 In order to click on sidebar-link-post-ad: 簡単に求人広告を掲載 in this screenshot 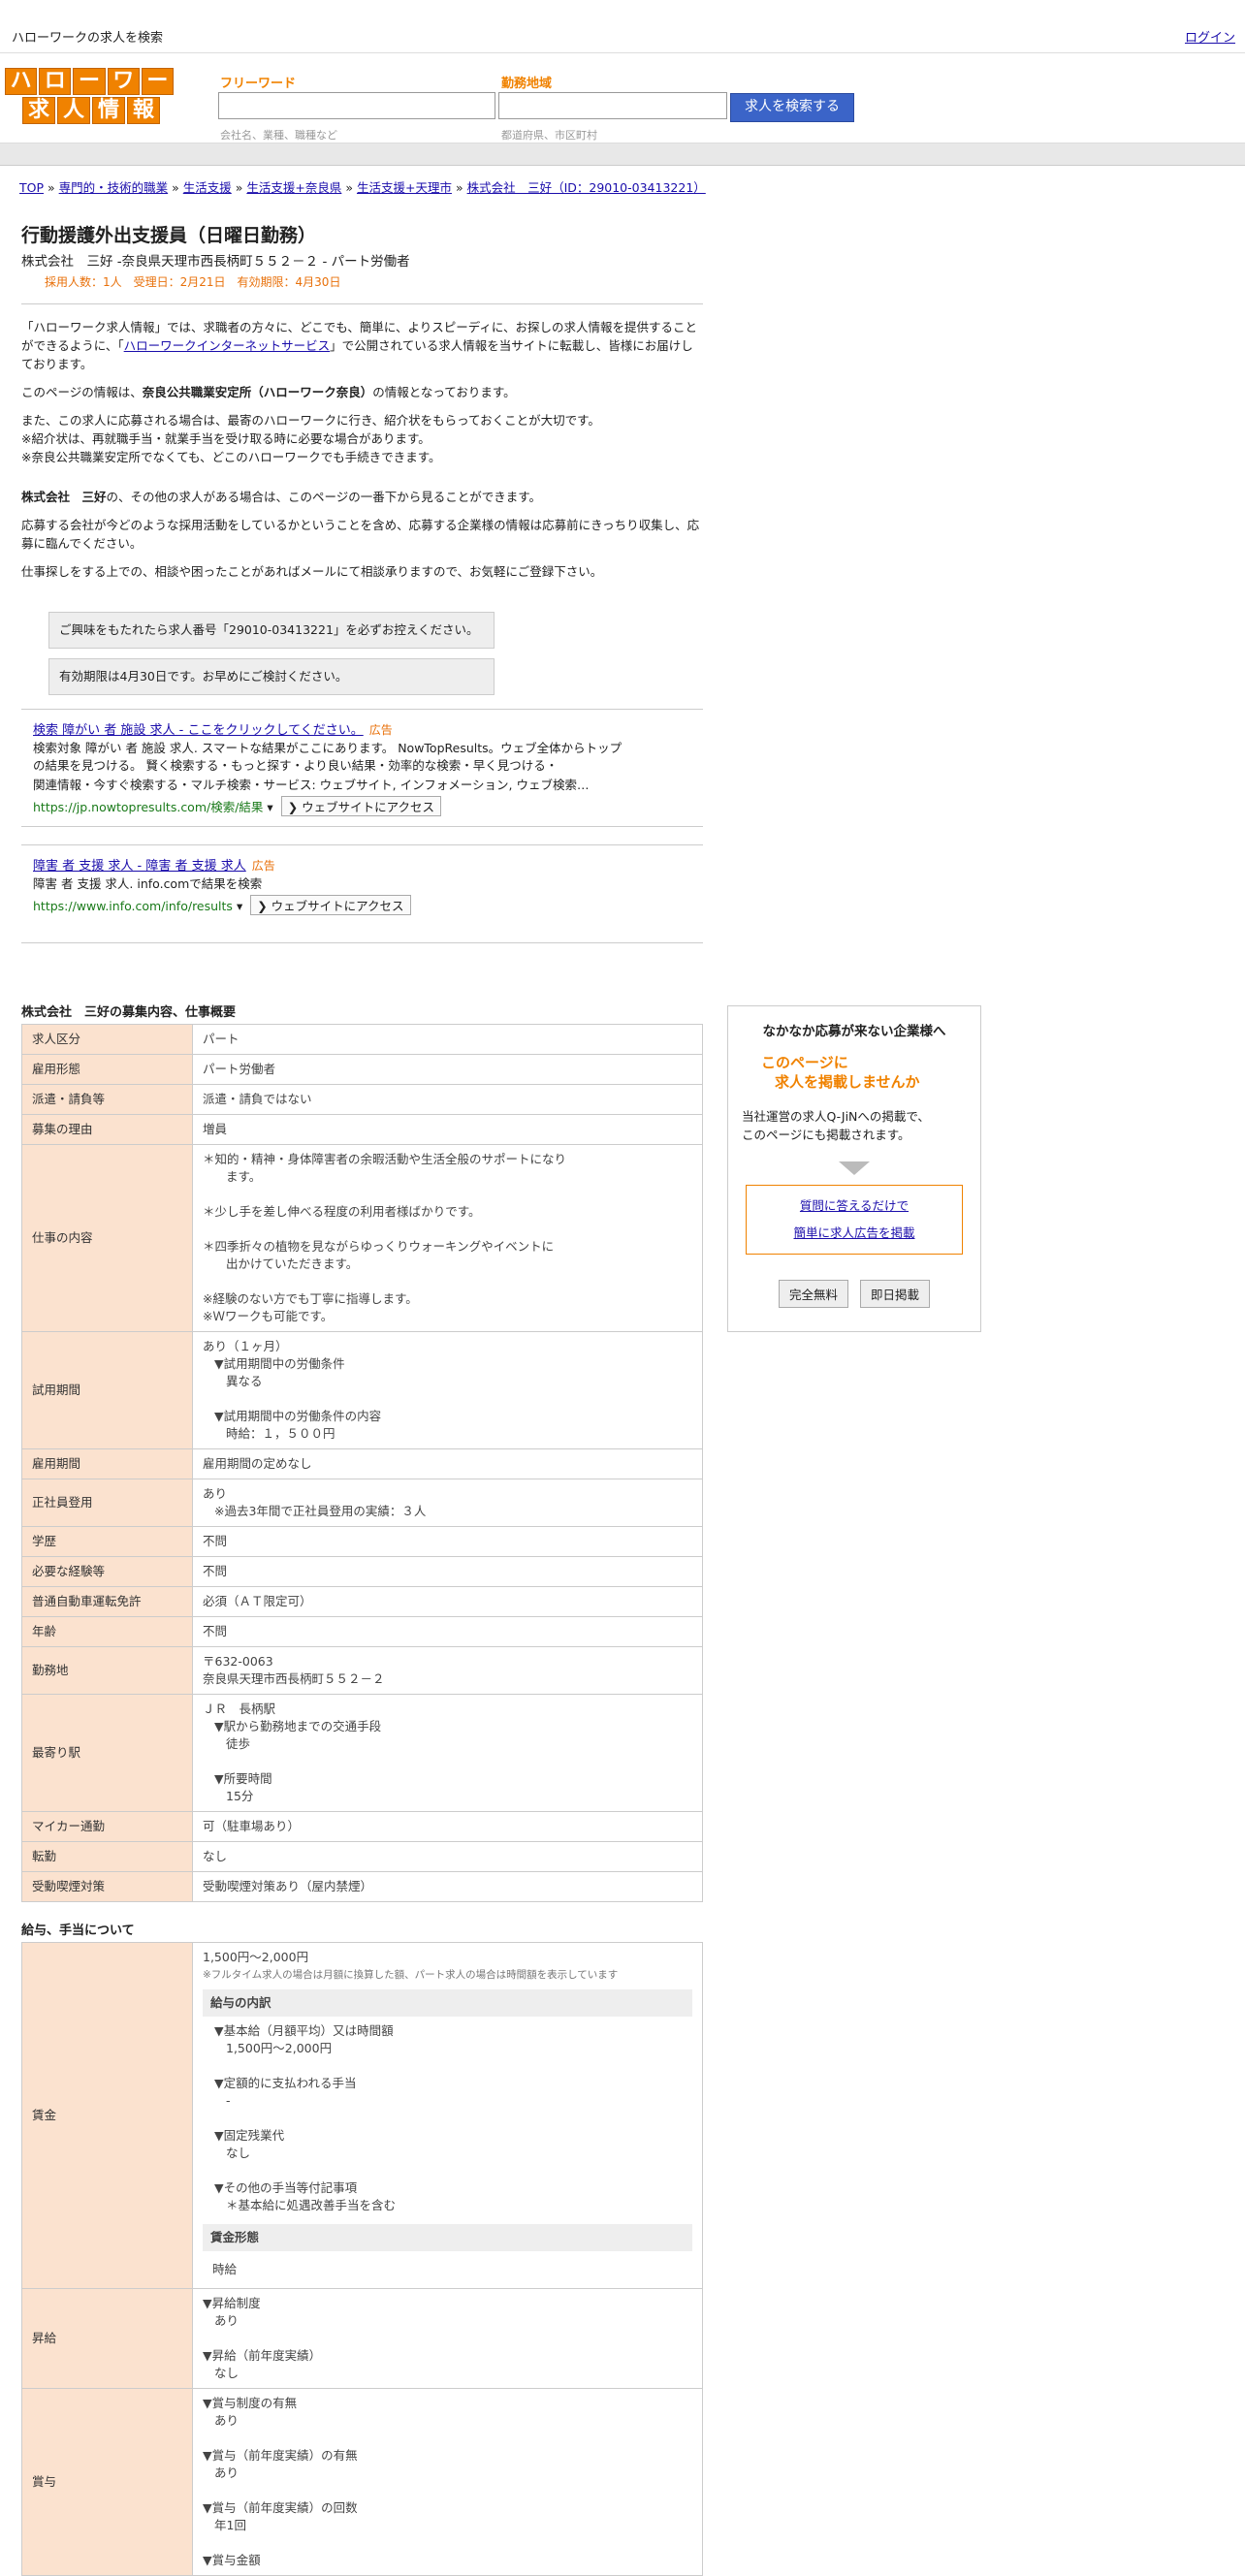, I will do `click(853, 1232)`.